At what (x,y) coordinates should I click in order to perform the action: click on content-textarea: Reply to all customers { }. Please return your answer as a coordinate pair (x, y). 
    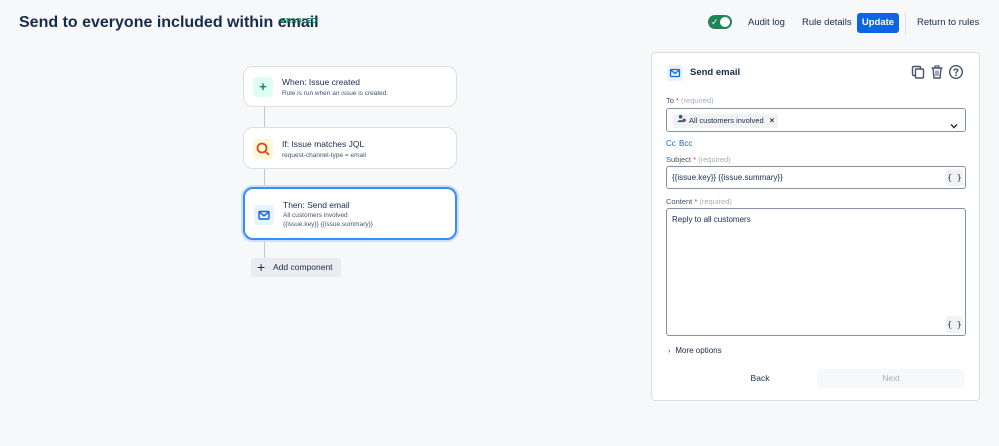
    Looking at the image, I should click on (816, 272).